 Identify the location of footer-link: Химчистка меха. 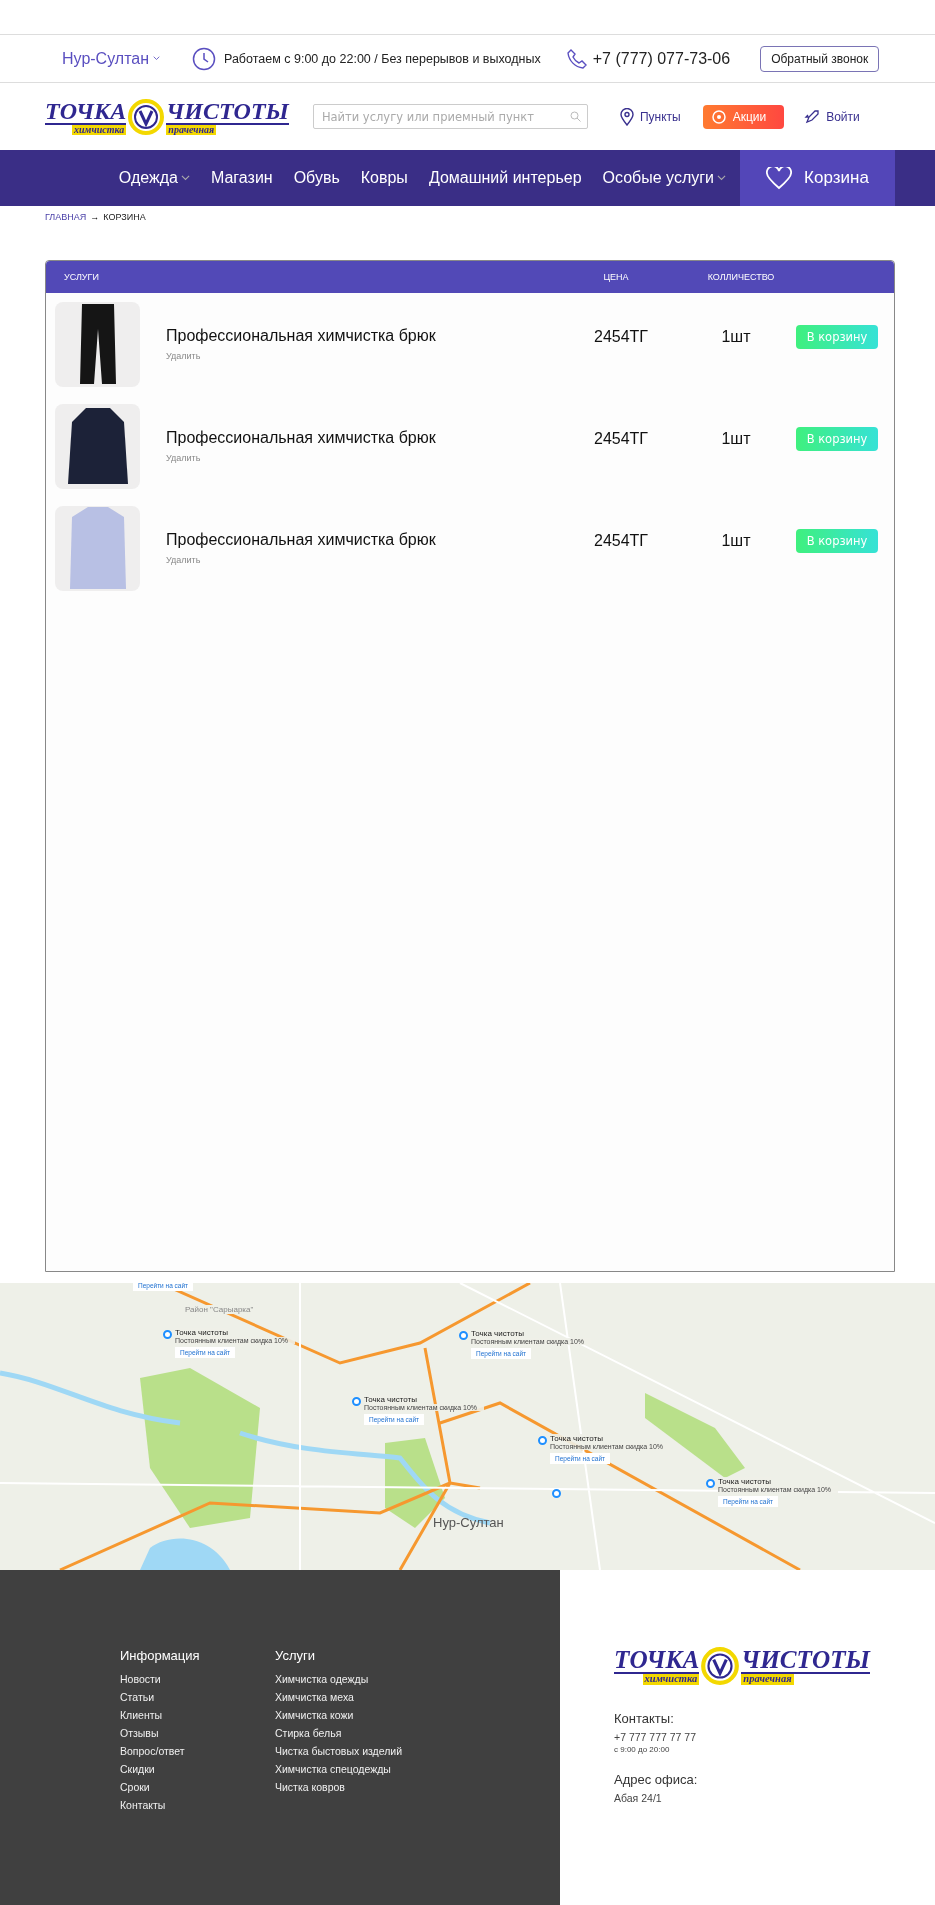
(360, 1697).